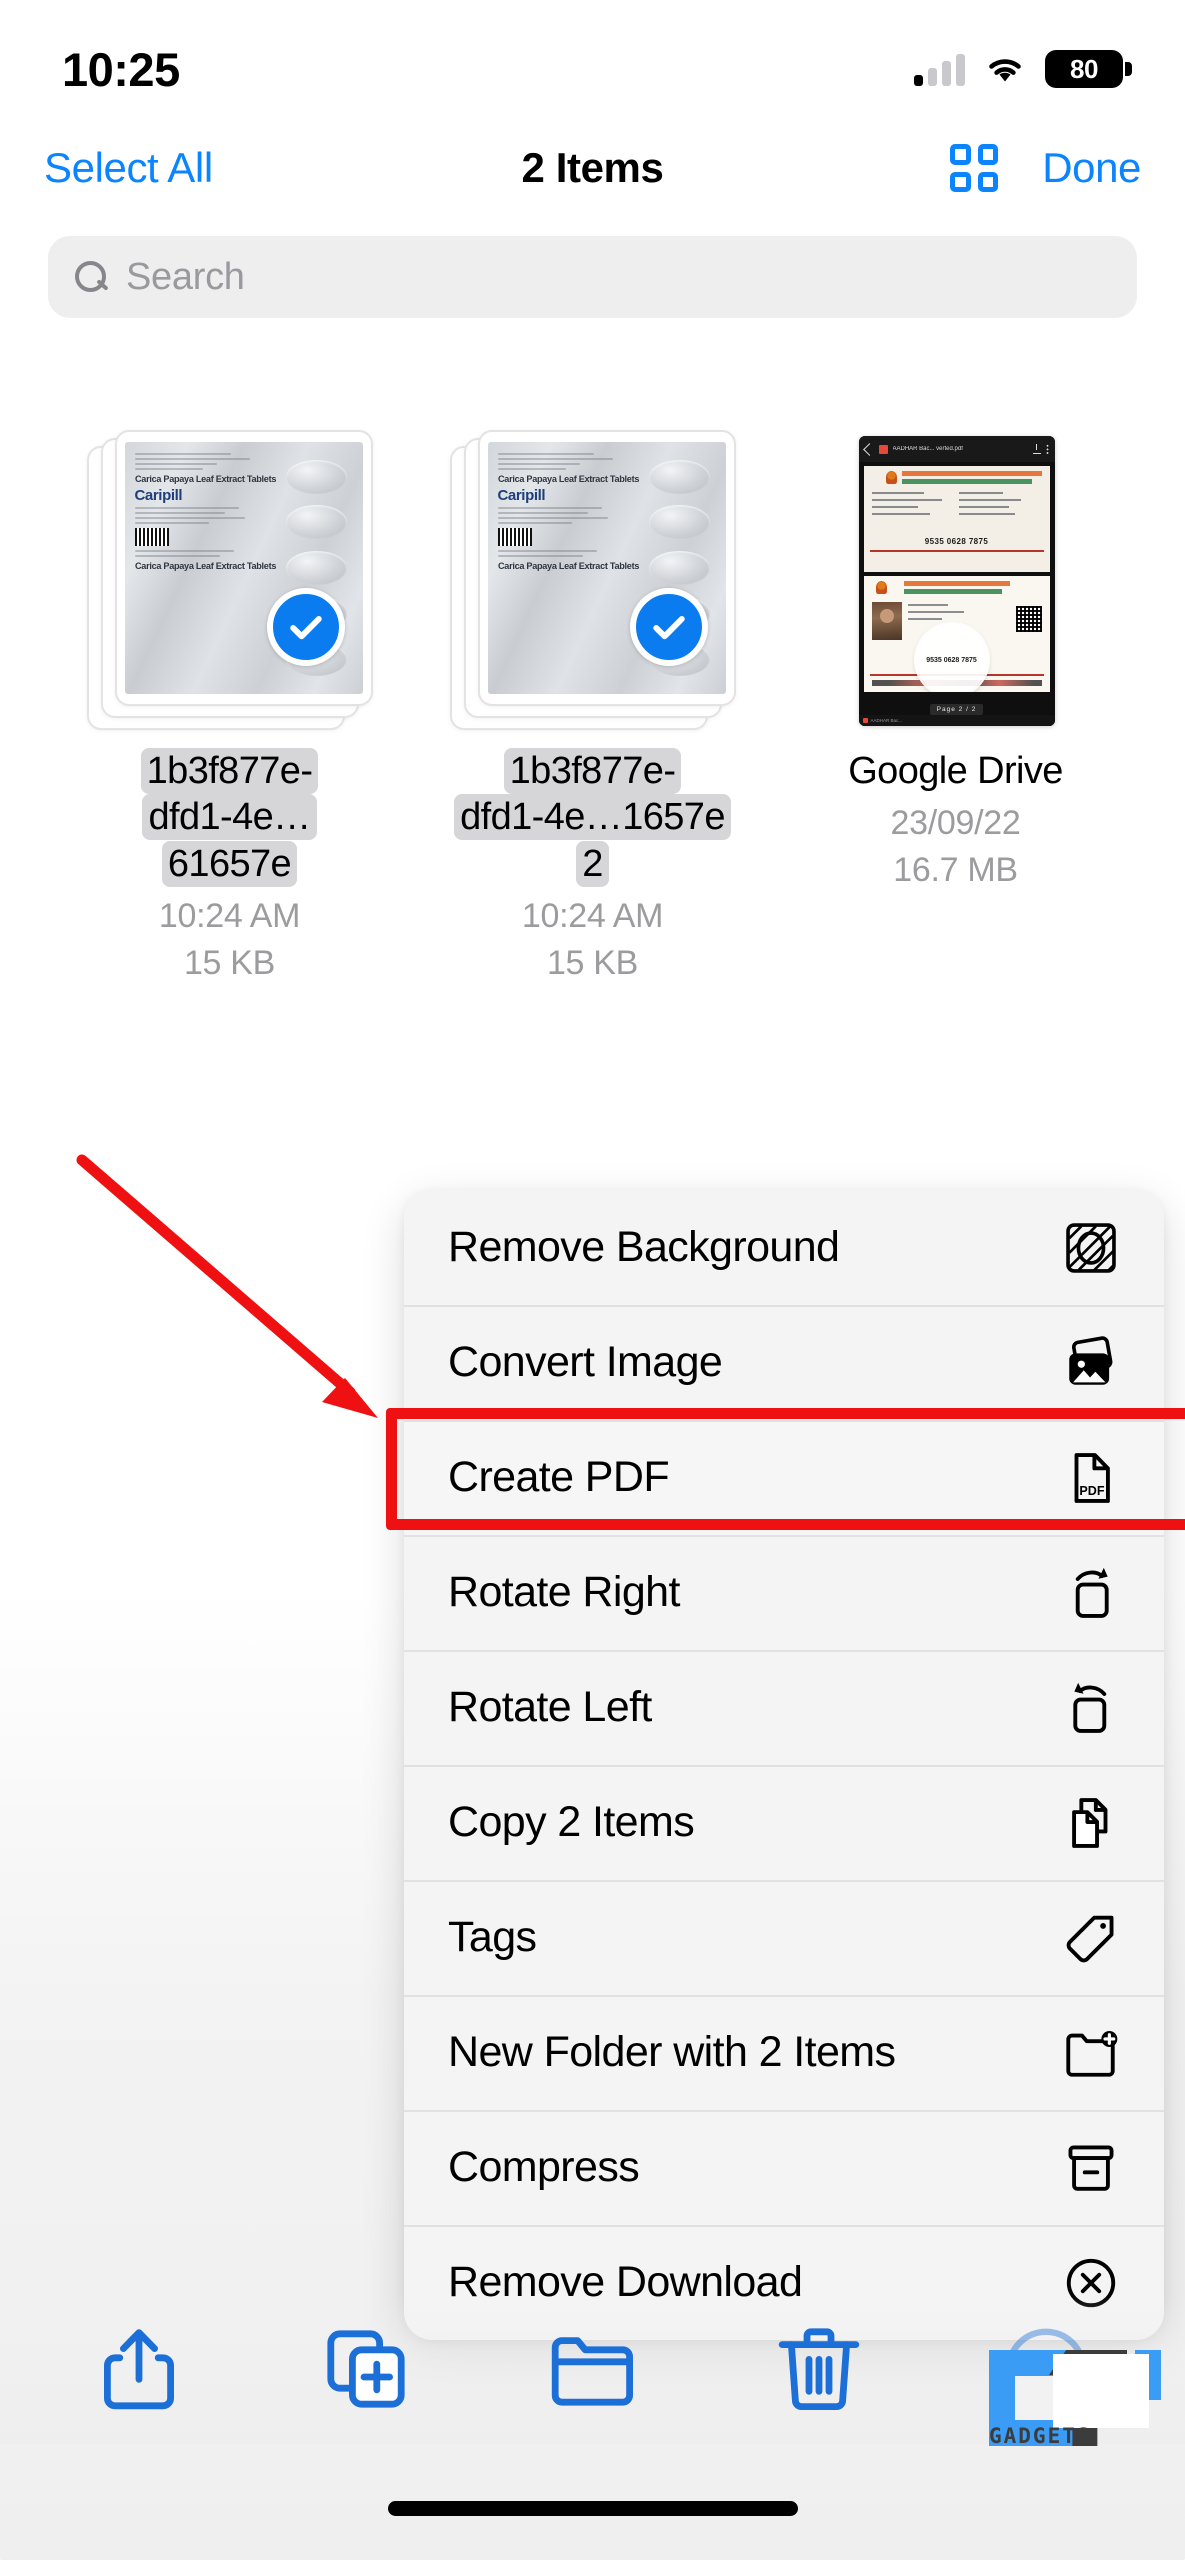 Image resolution: width=1185 pixels, height=2560 pixels. Describe the element at coordinates (956, 541) in the screenshot. I see `thumb-aadhaar-number: 9535 0628 7875` at that location.